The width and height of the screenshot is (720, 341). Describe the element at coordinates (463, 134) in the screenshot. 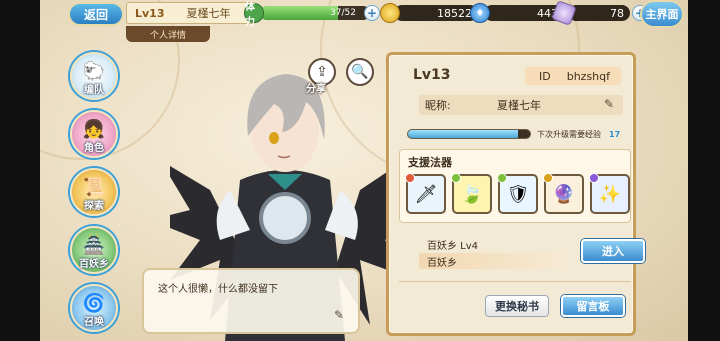

I see `exp-fill` at that location.